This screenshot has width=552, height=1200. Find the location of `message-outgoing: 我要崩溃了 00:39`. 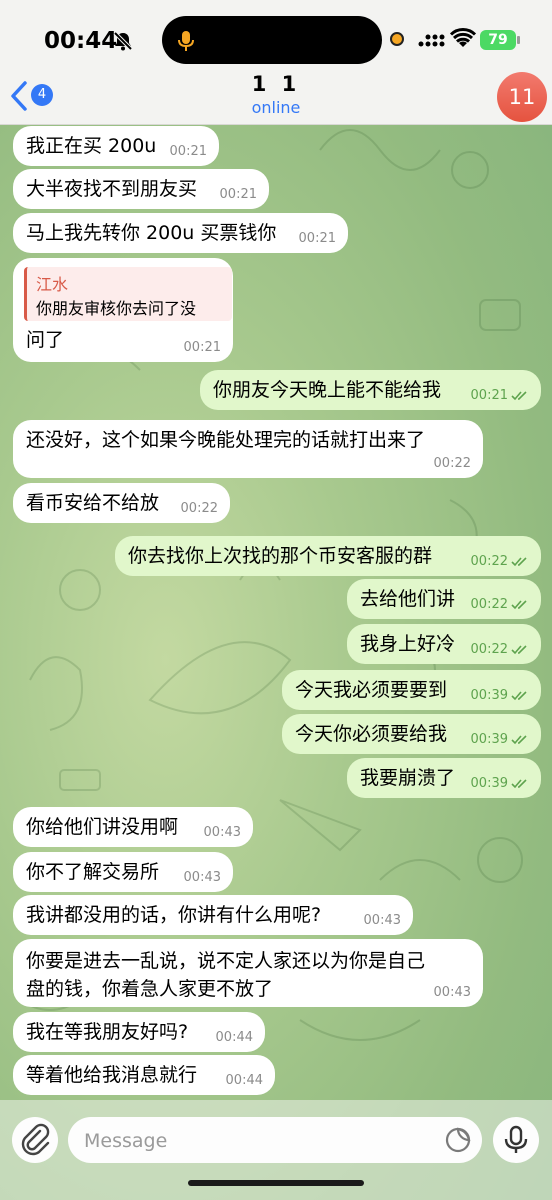

message-outgoing: 我要崩溃了 00:39 is located at coordinates (444, 778).